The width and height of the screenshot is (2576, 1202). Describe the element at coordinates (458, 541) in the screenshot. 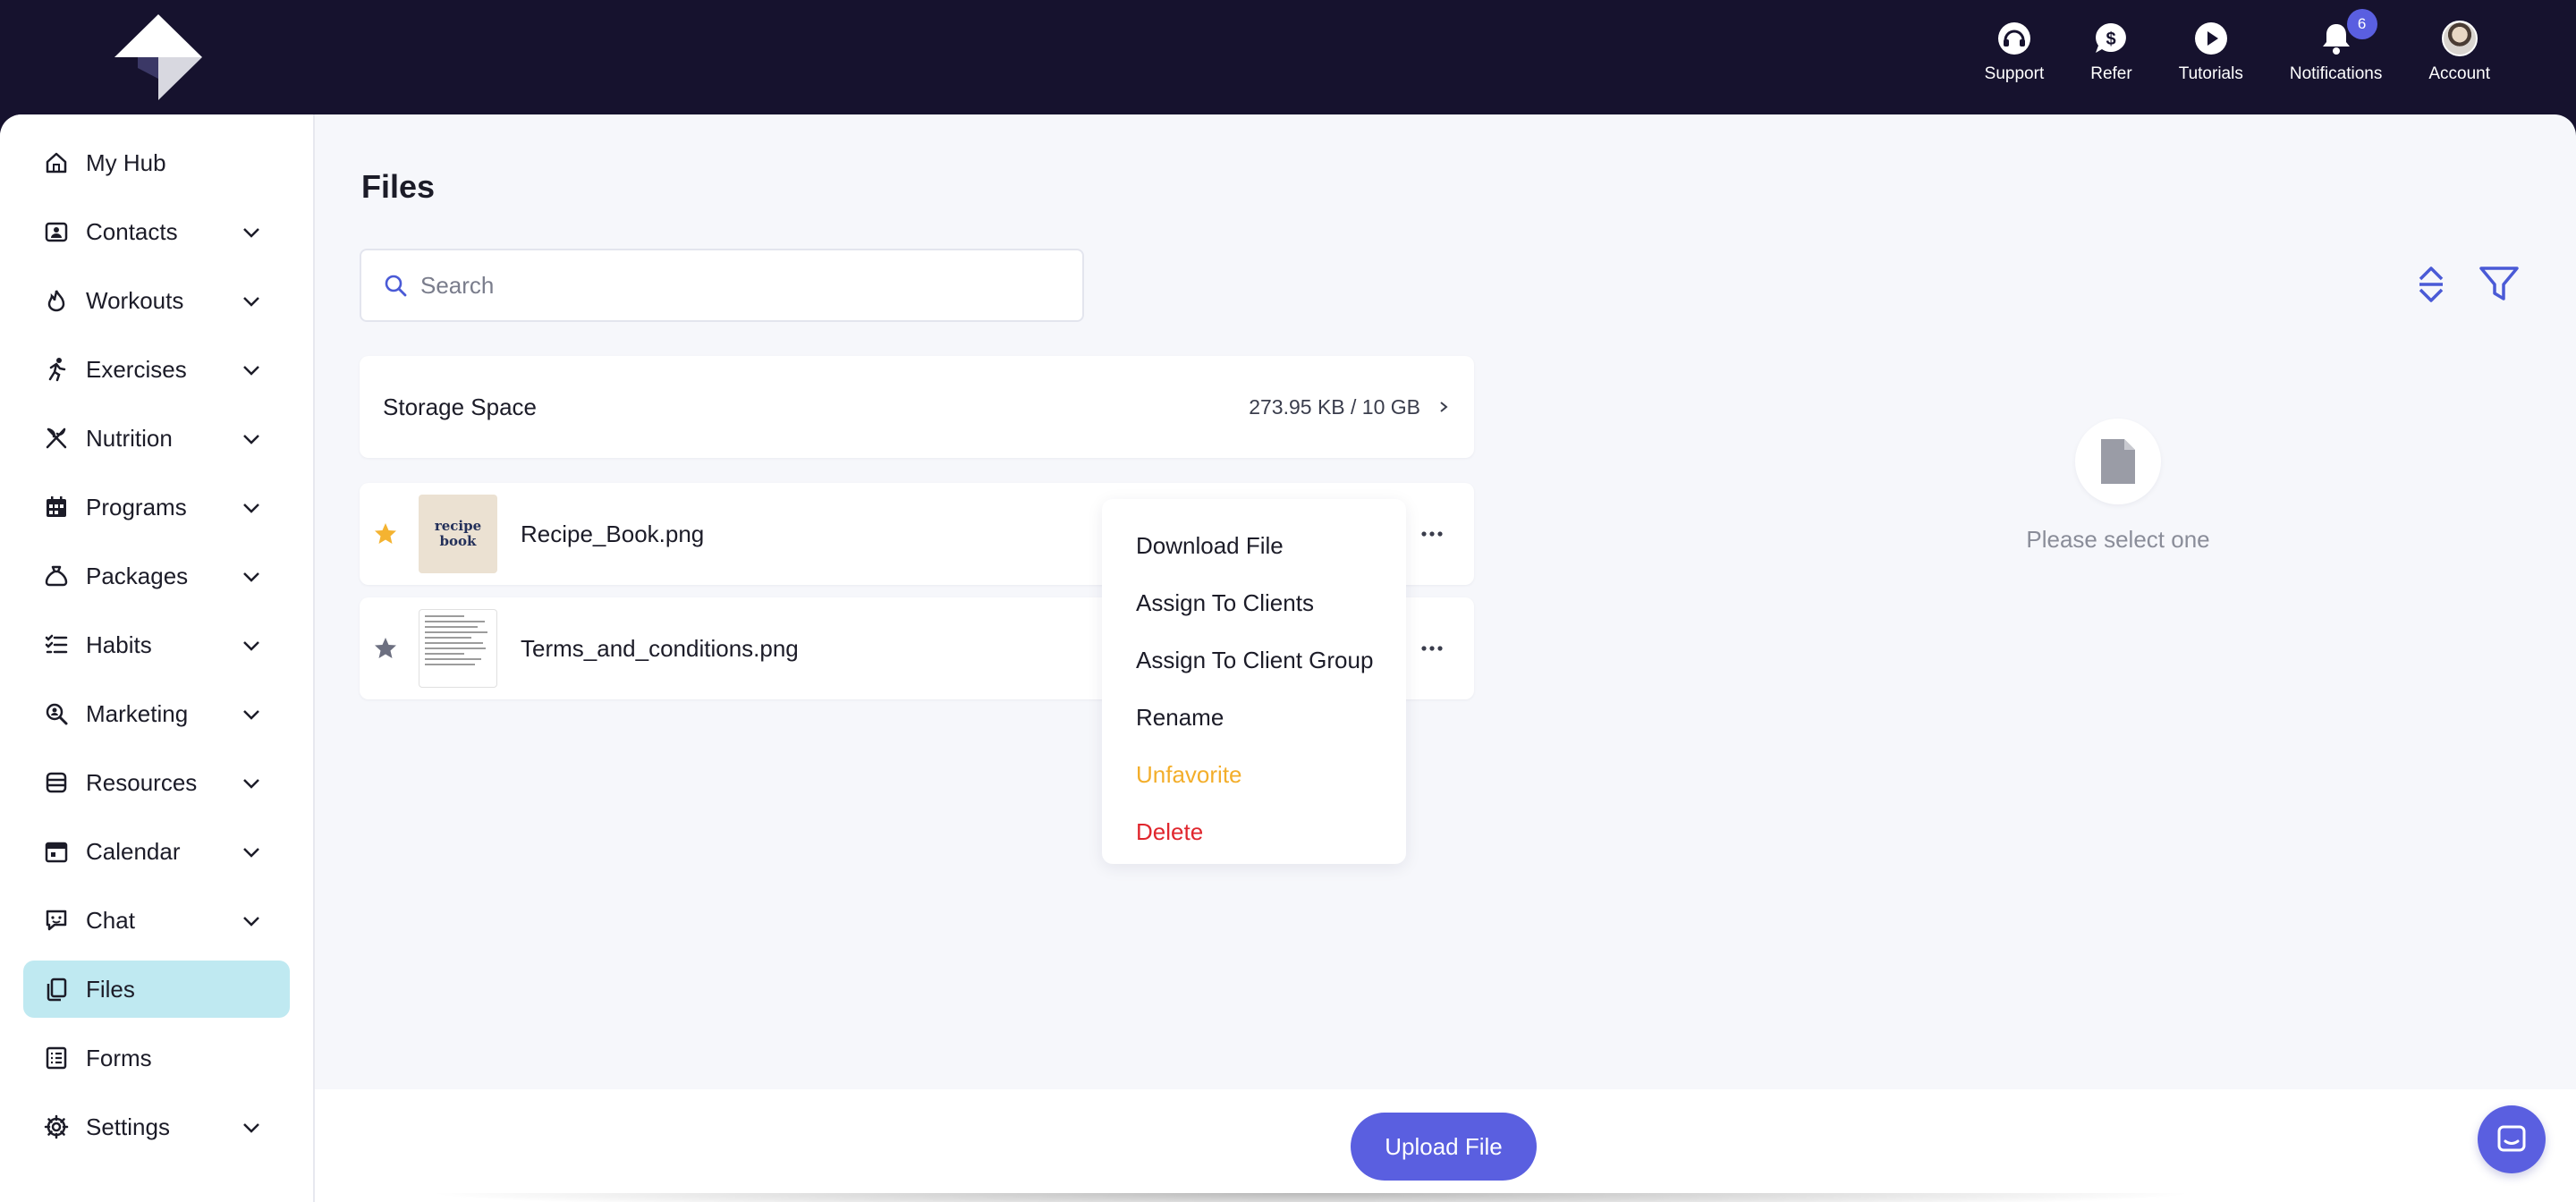

I see `thumbnail-text: book` at that location.